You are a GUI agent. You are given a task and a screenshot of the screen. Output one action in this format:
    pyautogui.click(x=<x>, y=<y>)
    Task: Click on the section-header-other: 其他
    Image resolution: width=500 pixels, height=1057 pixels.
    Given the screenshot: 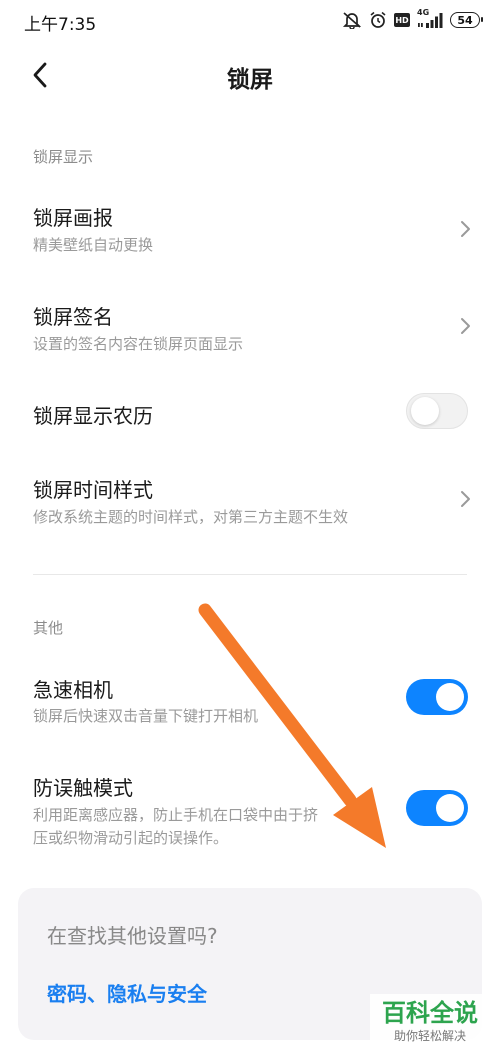 What is the action you would take?
    pyautogui.click(x=48, y=628)
    